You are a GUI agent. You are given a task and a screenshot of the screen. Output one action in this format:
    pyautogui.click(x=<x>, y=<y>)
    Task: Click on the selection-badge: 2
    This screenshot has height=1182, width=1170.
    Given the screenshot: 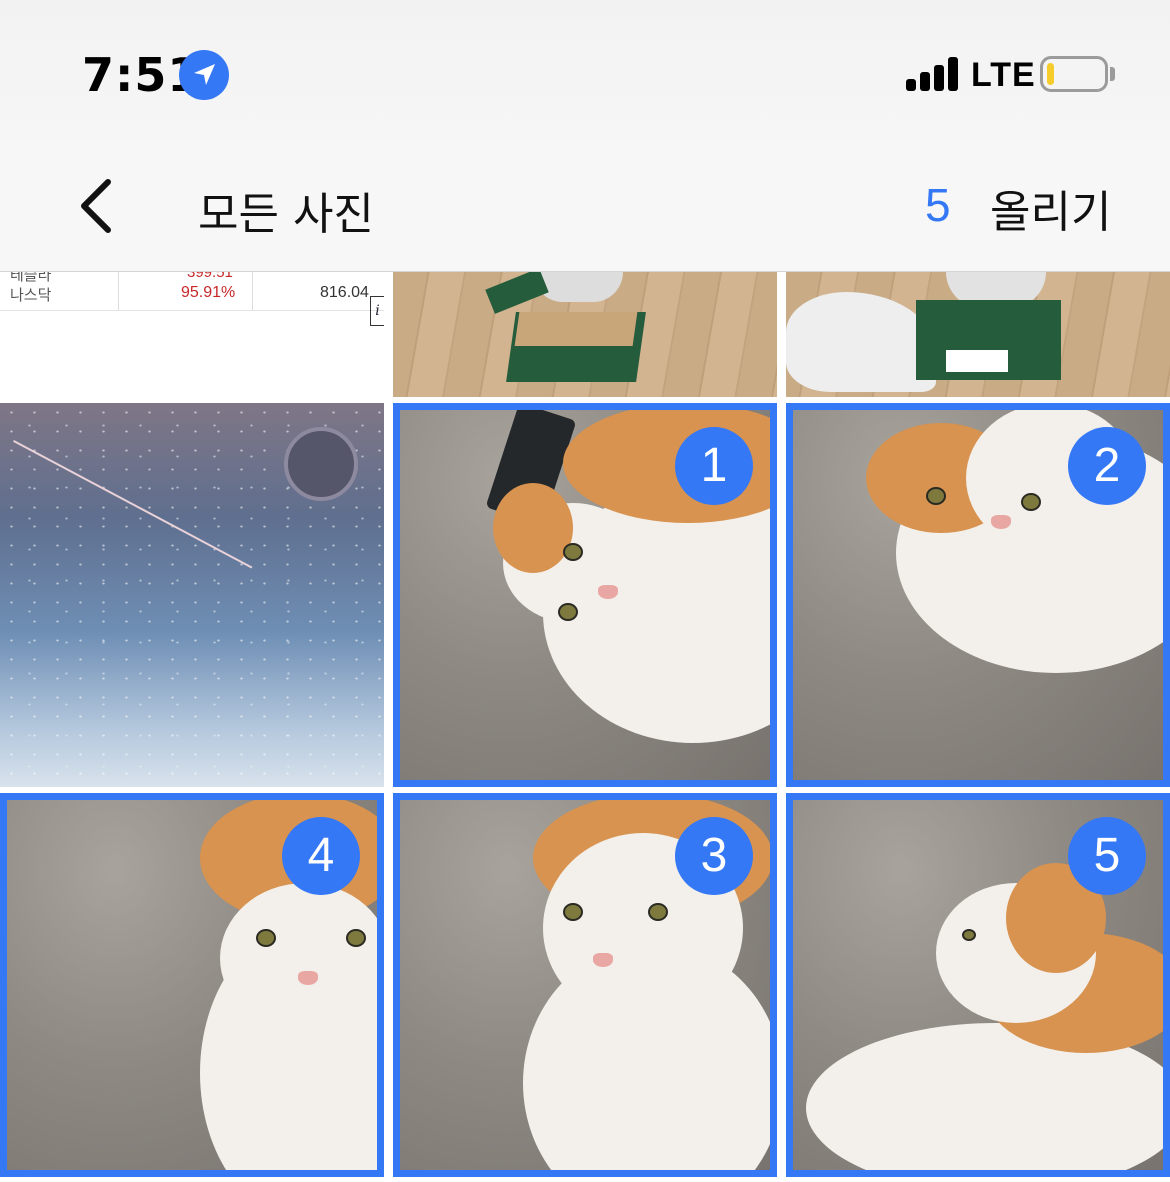 What is the action you would take?
    pyautogui.click(x=1107, y=466)
    